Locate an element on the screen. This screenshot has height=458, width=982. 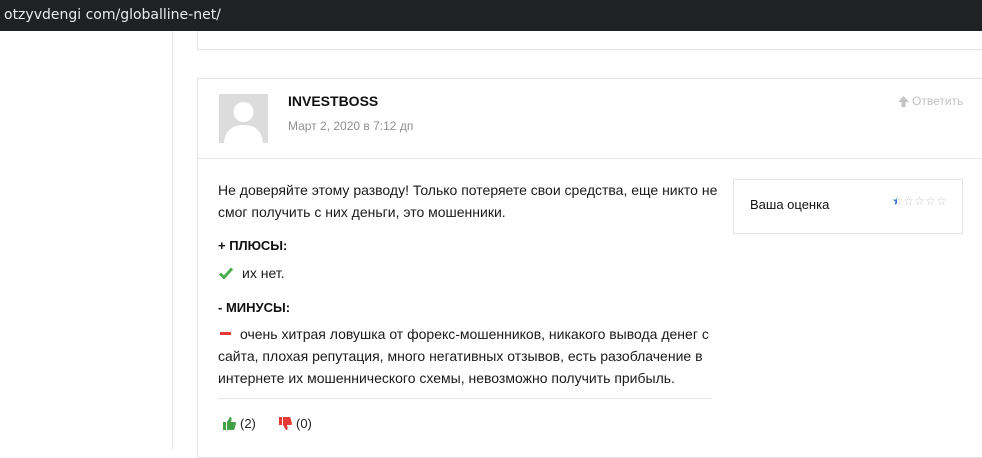
dislike-count: (0) is located at coordinates (304, 423).